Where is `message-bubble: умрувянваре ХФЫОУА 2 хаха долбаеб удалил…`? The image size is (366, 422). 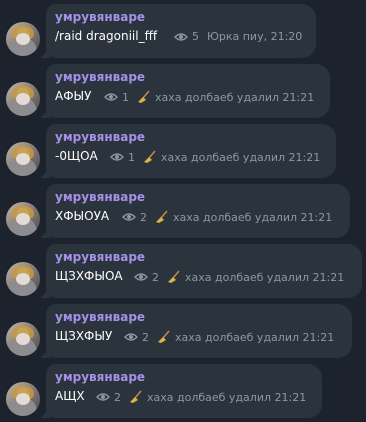
message-bubble: умрувянваре ХФЫОУА 2 хаха долбаеб удалил… is located at coordinates (198, 211).